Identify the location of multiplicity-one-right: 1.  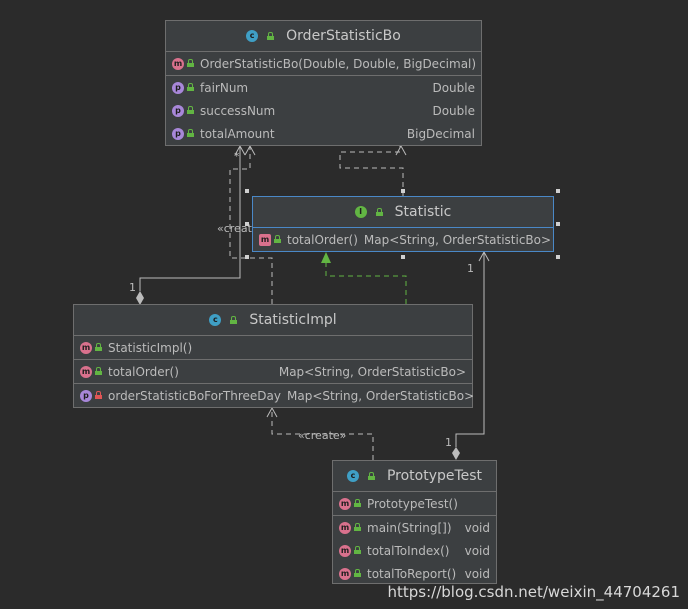
(470, 268).